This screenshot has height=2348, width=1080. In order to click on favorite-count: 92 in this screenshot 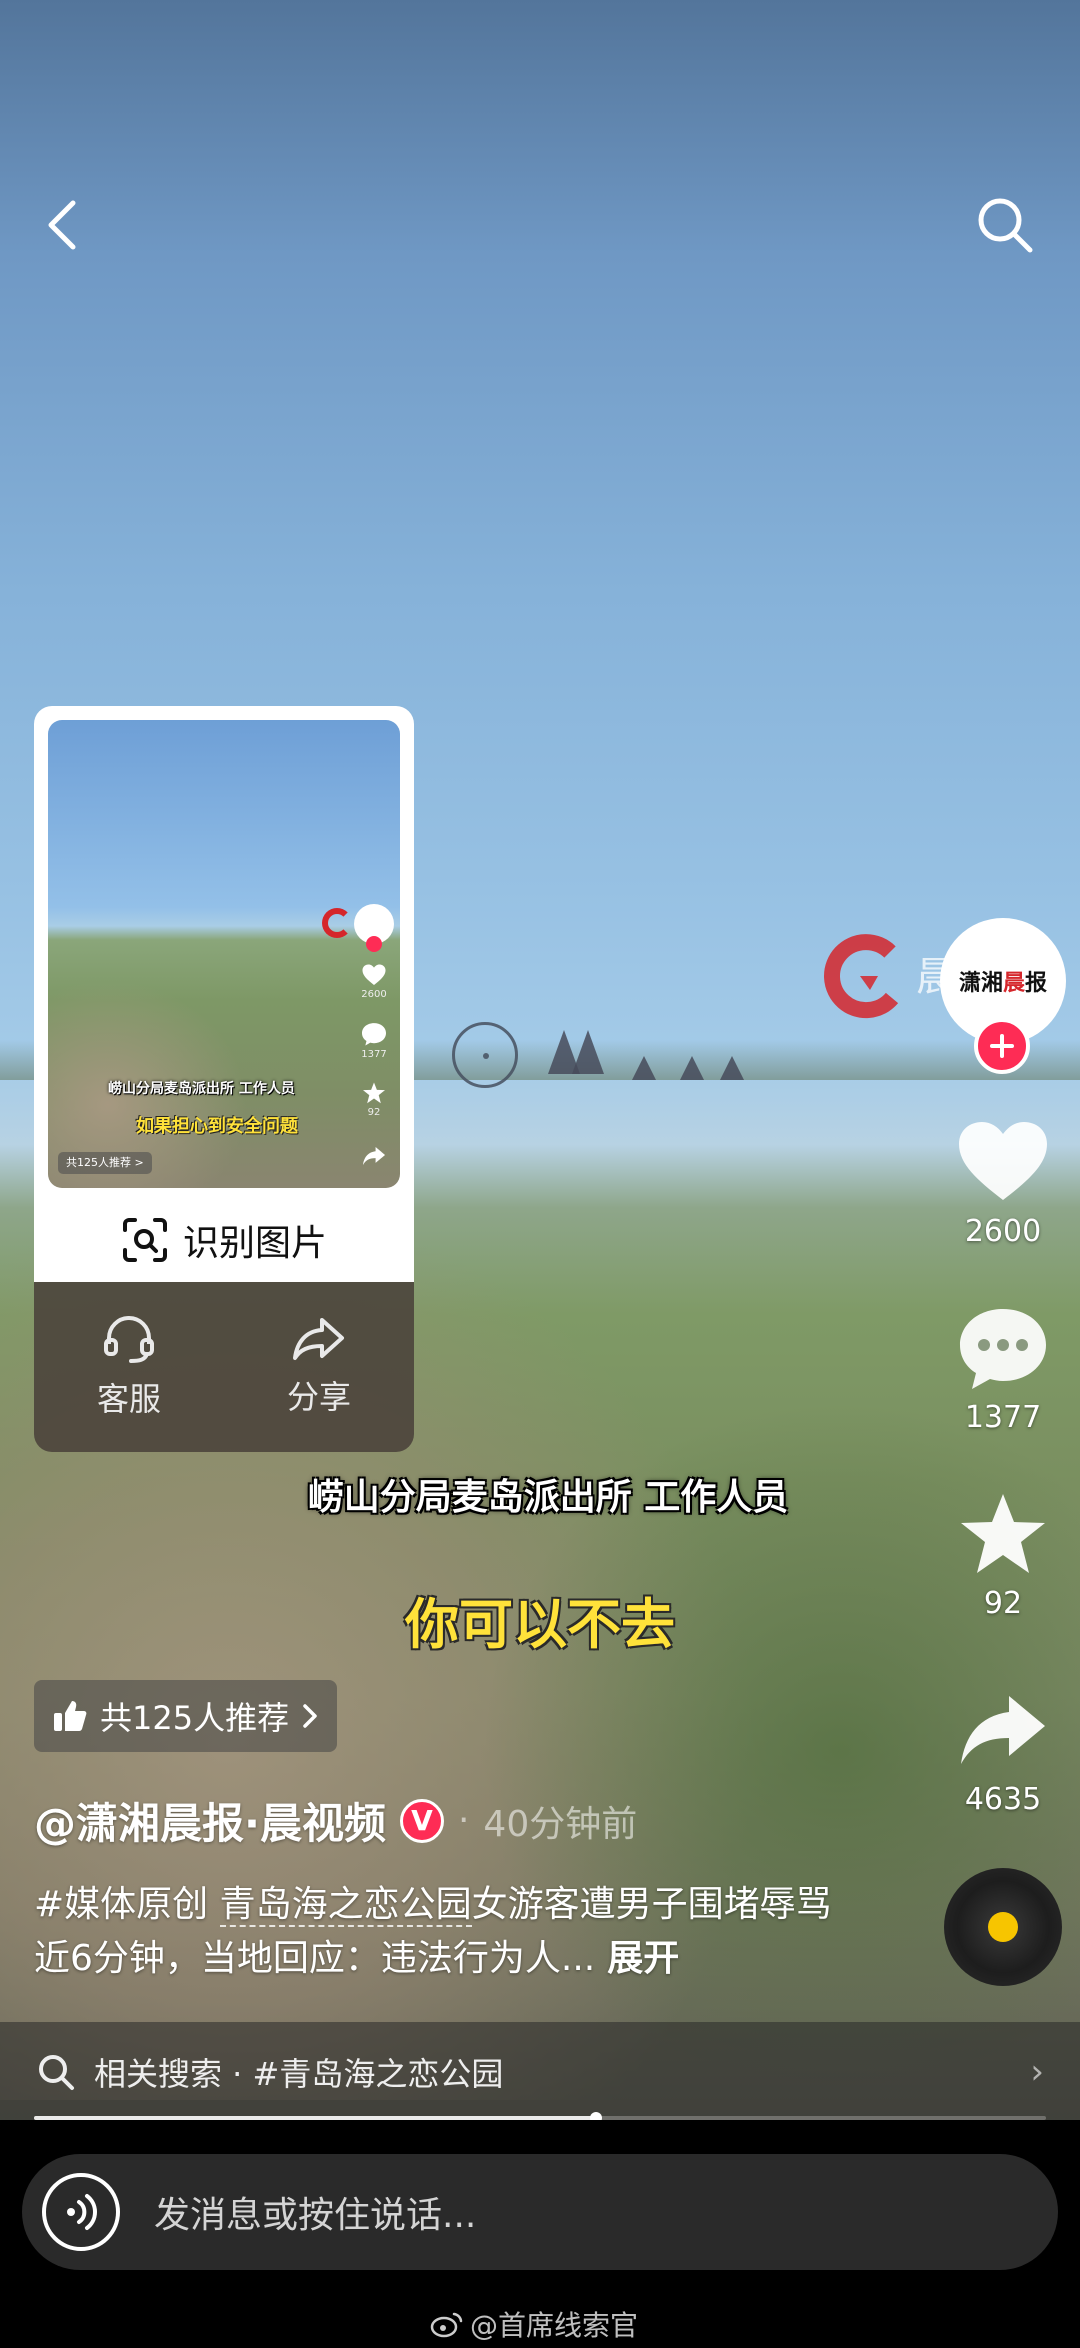, I will do `click(1003, 1603)`.